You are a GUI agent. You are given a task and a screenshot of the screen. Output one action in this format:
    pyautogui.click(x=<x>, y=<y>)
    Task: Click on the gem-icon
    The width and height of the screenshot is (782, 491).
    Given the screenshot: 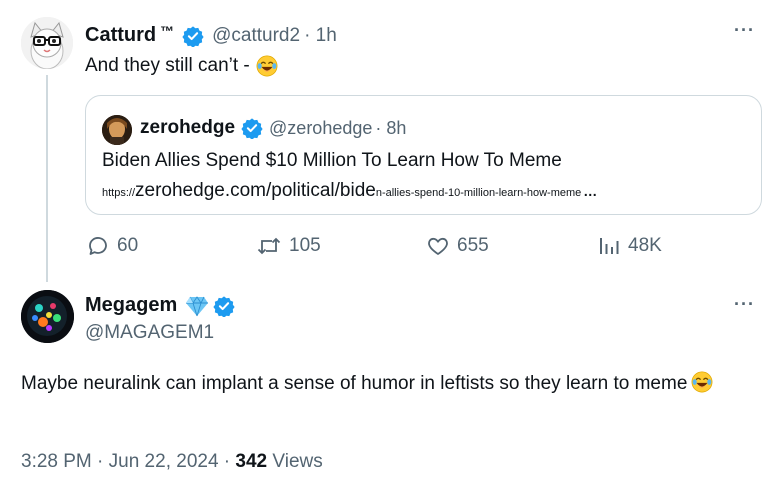 What is the action you would take?
    pyautogui.click(x=197, y=305)
    